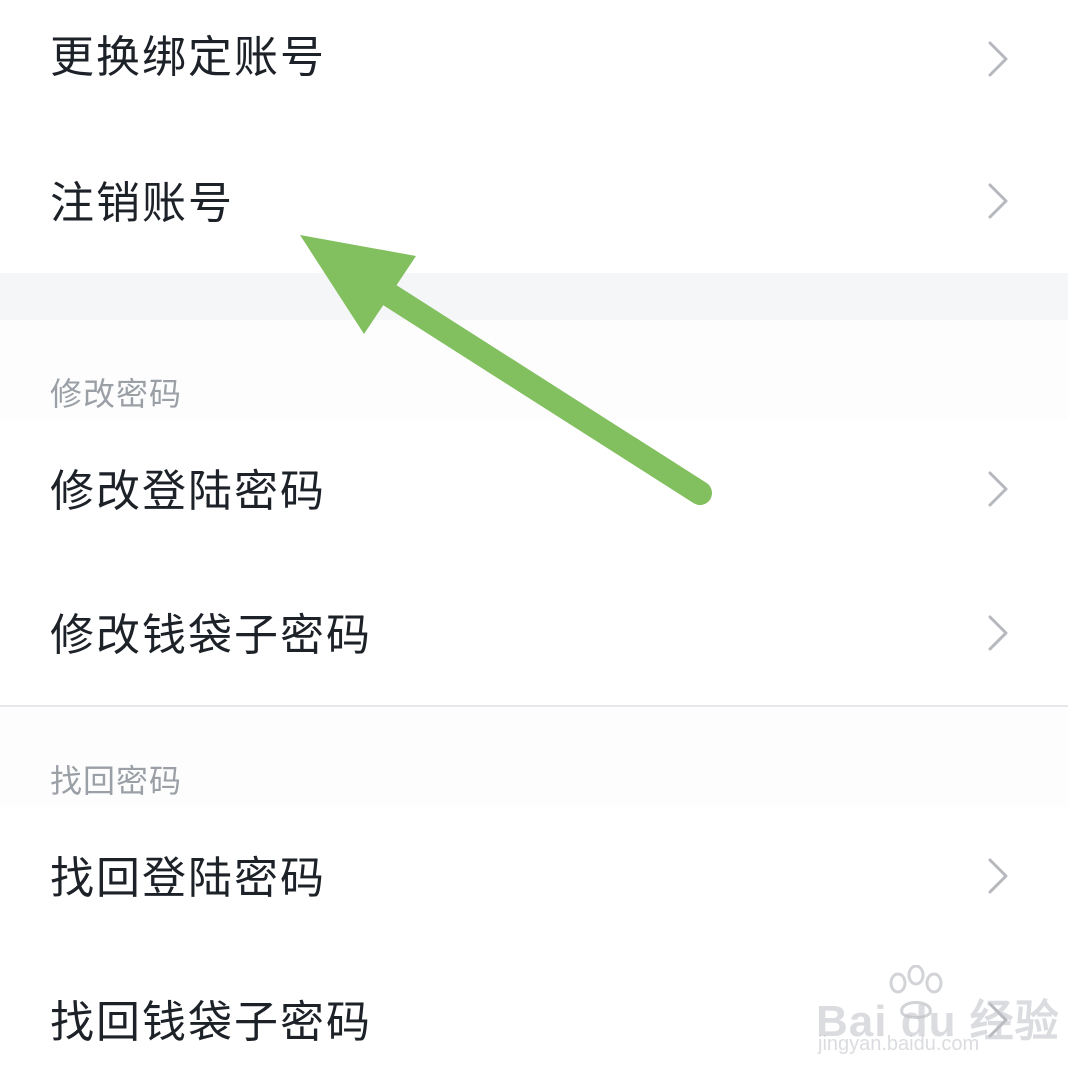  Describe the element at coordinates (188, 491) in the screenshot. I see `settings-item-label: 修改登陆密码` at that location.